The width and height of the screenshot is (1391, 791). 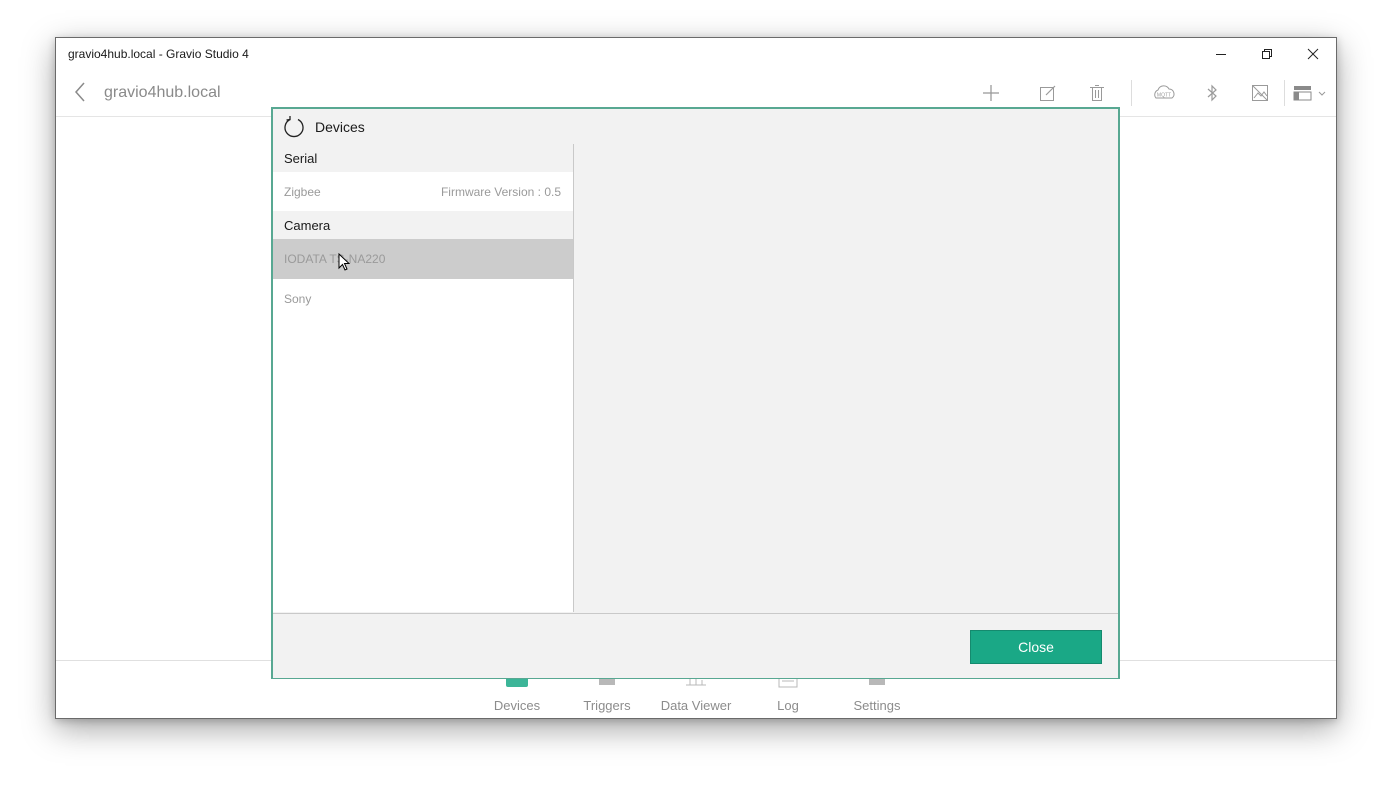 What do you see at coordinates (301, 158) in the screenshot?
I see `group-label: Serial` at bounding box center [301, 158].